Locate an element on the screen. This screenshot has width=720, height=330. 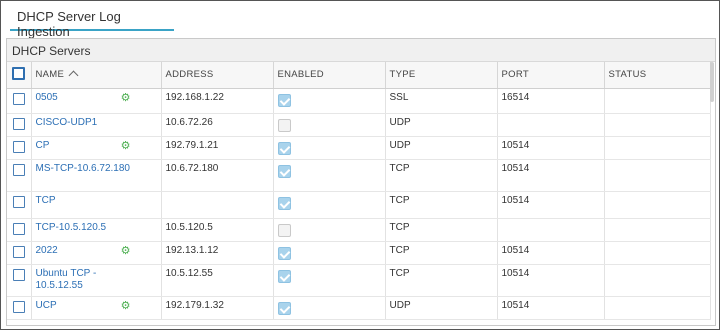
server-name-link: TCP is located at coordinates (46, 201).